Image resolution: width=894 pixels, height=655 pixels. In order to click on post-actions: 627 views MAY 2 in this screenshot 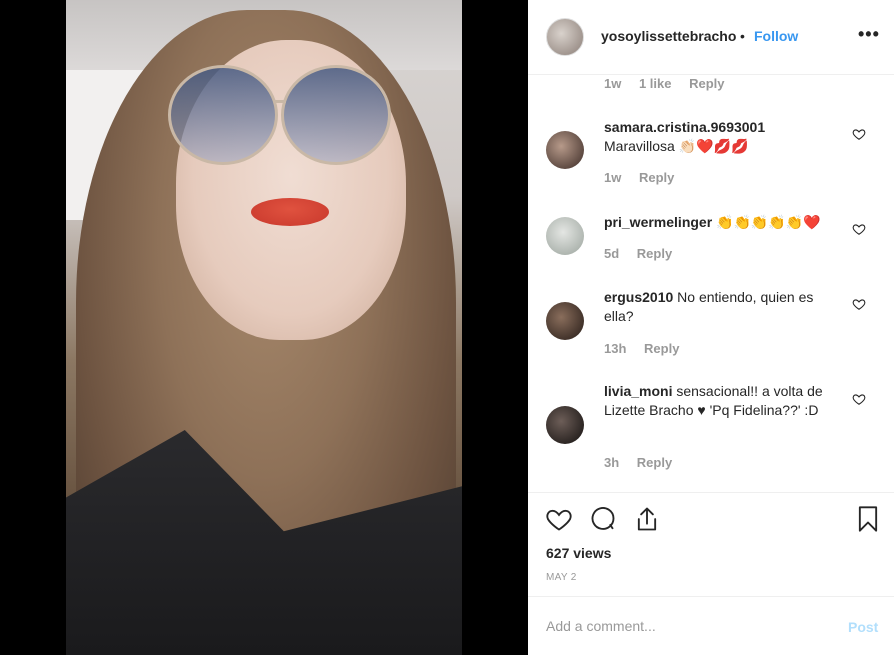, I will do `click(711, 544)`.